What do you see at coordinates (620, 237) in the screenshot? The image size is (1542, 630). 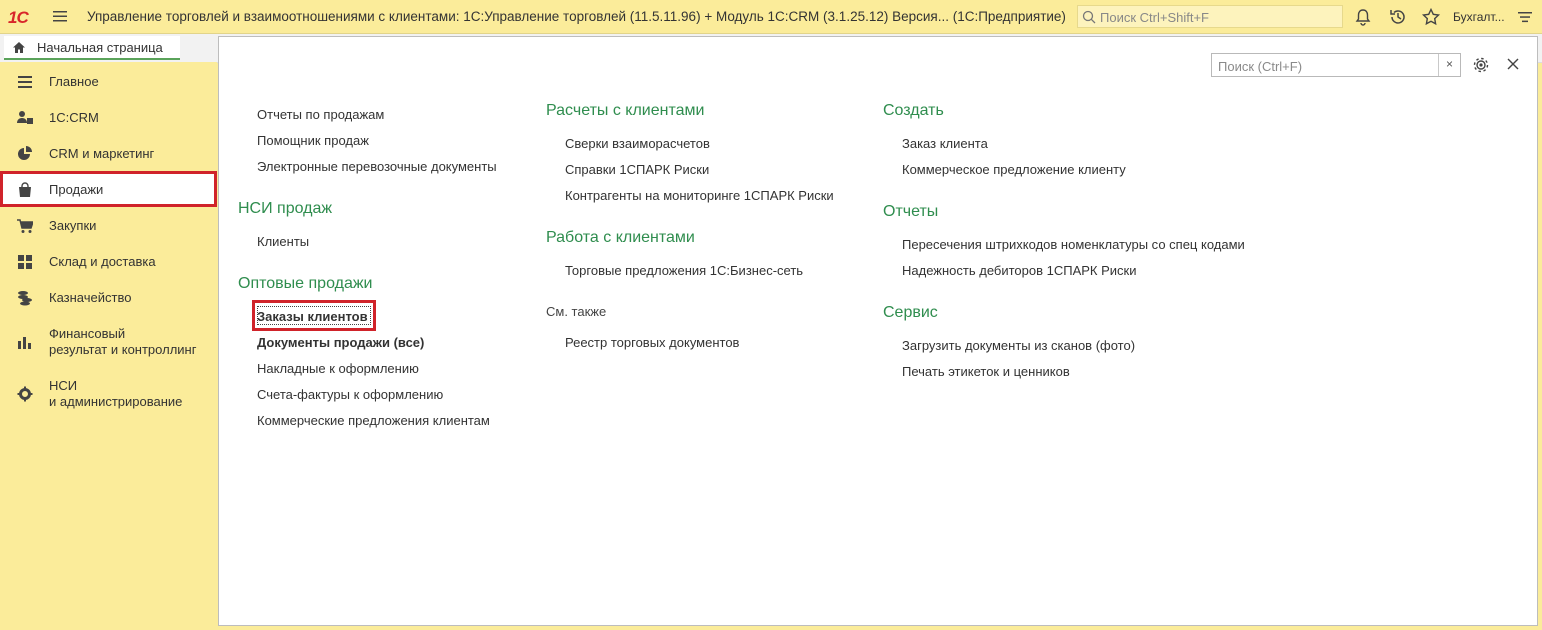 I see `section-client-work: Работа с клиентами` at bounding box center [620, 237].